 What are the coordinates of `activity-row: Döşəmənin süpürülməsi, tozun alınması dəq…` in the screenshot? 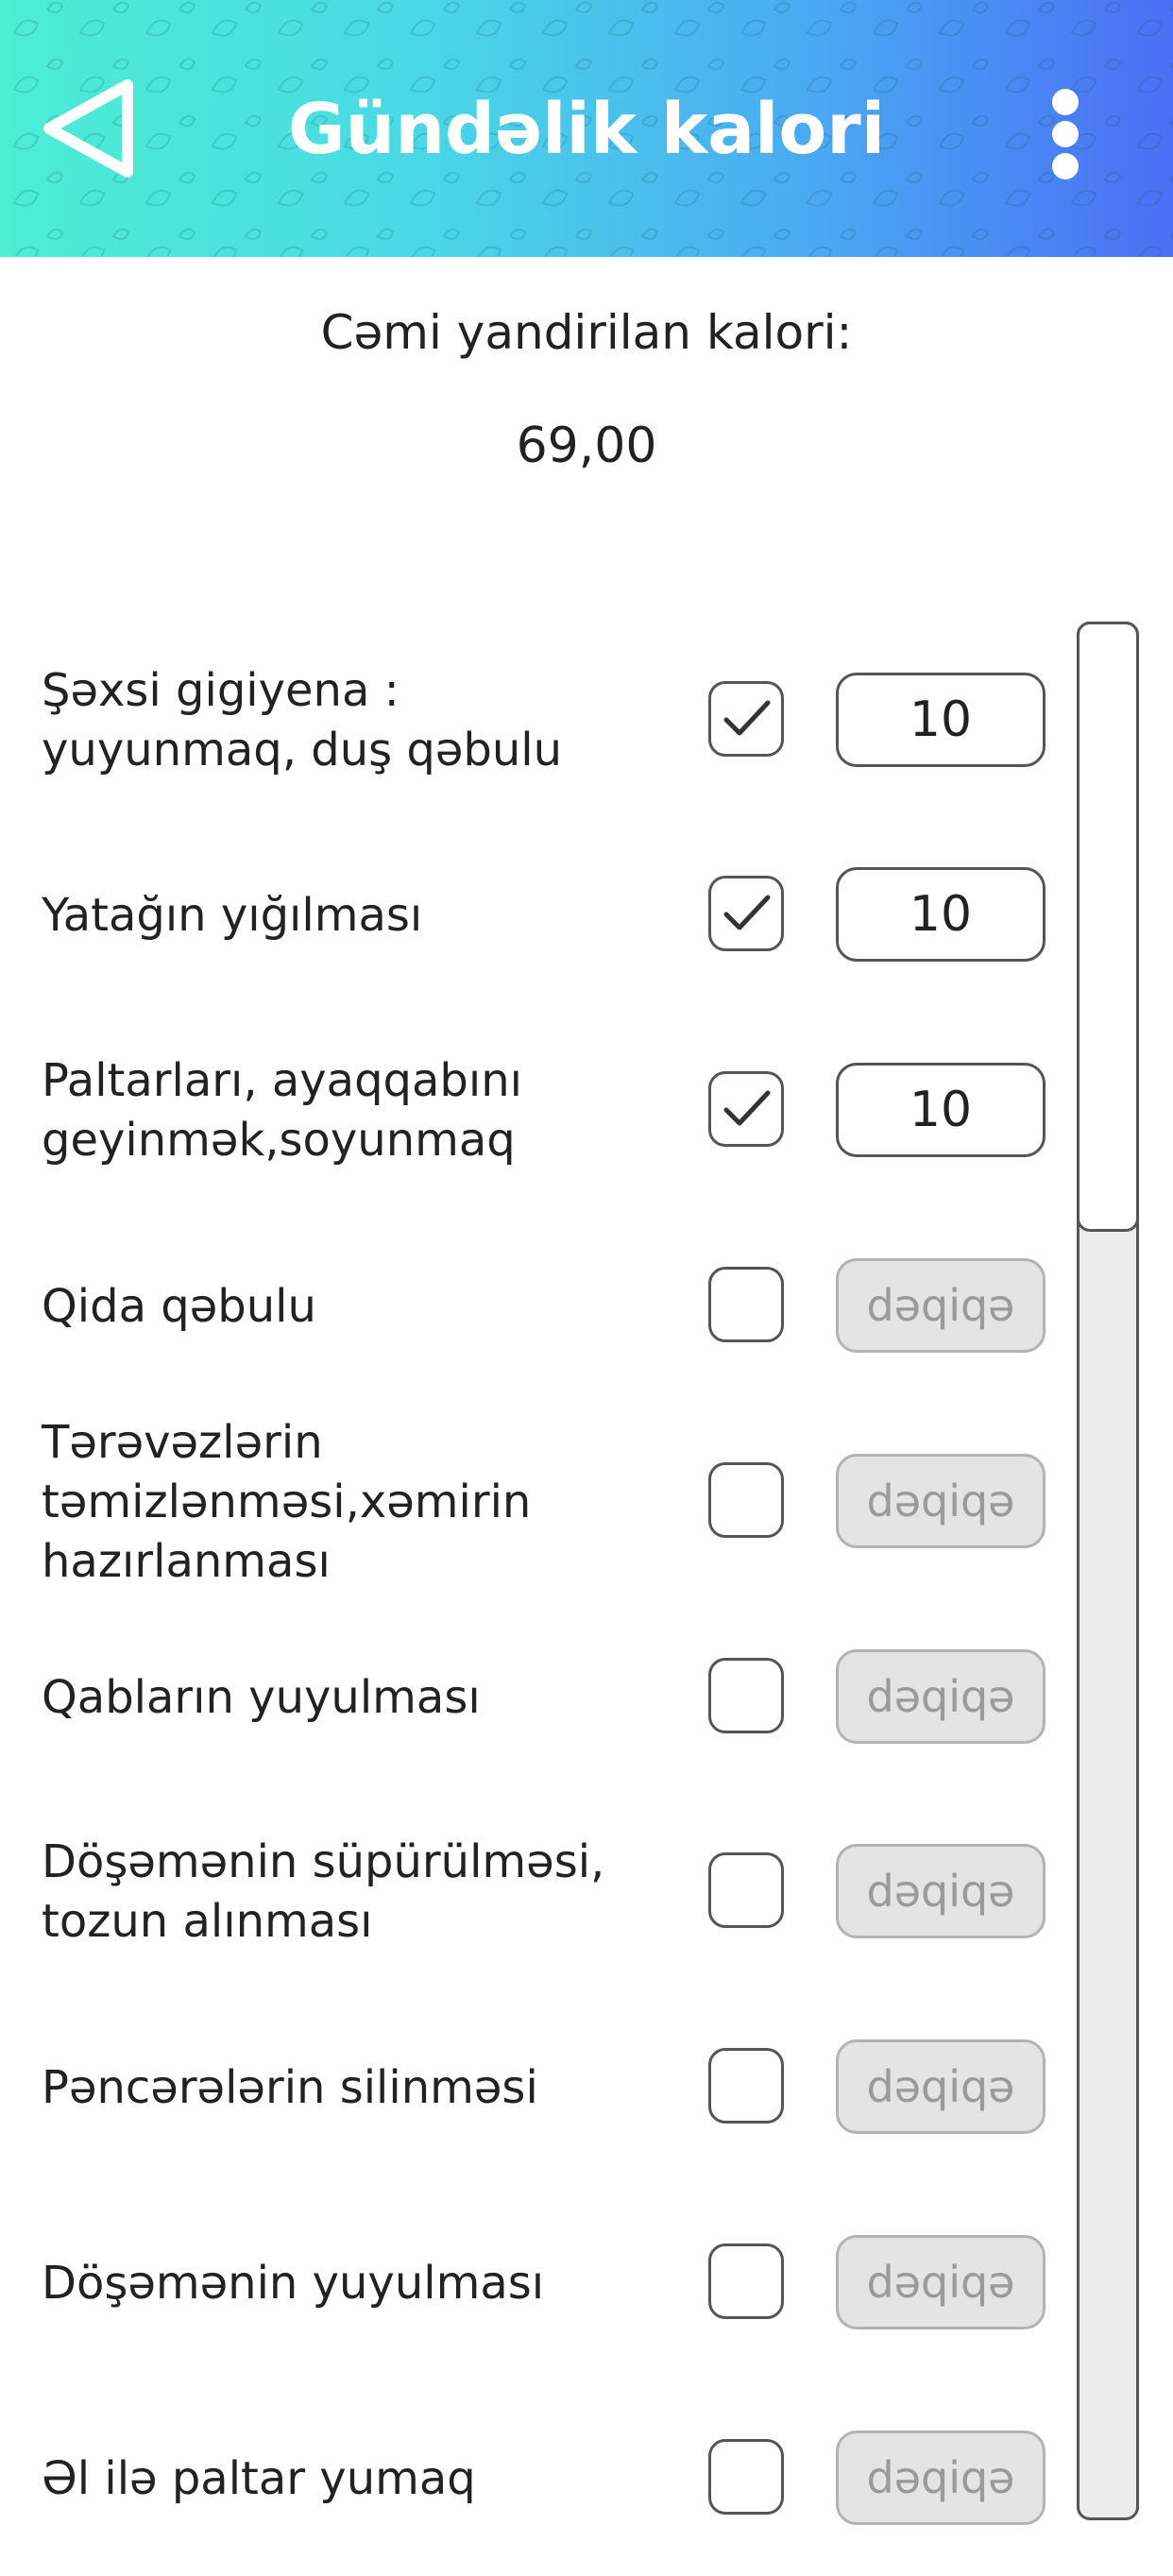 It's located at (533, 1892).